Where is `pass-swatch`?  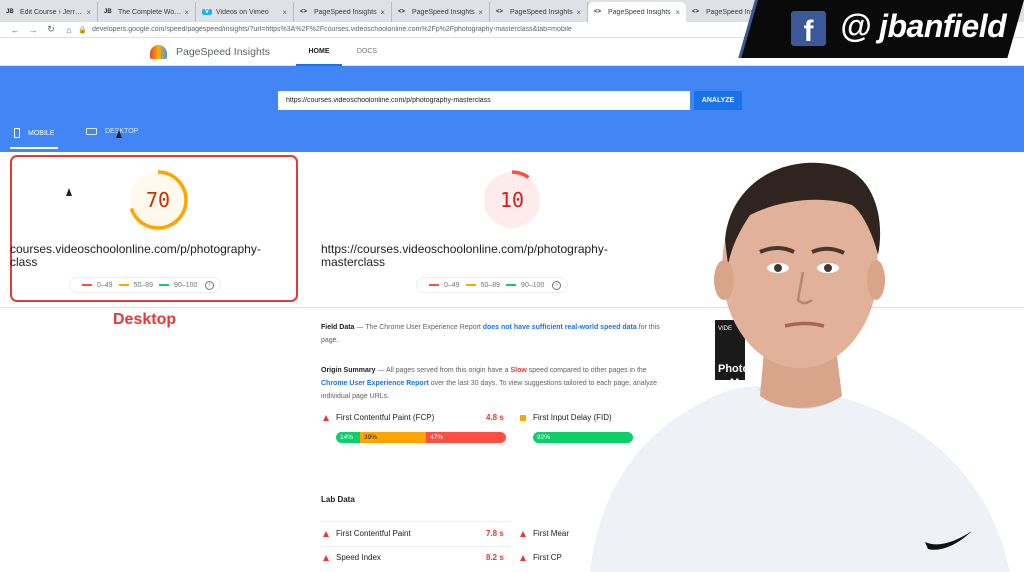
pass-swatch is located at coordinates (511, 285).